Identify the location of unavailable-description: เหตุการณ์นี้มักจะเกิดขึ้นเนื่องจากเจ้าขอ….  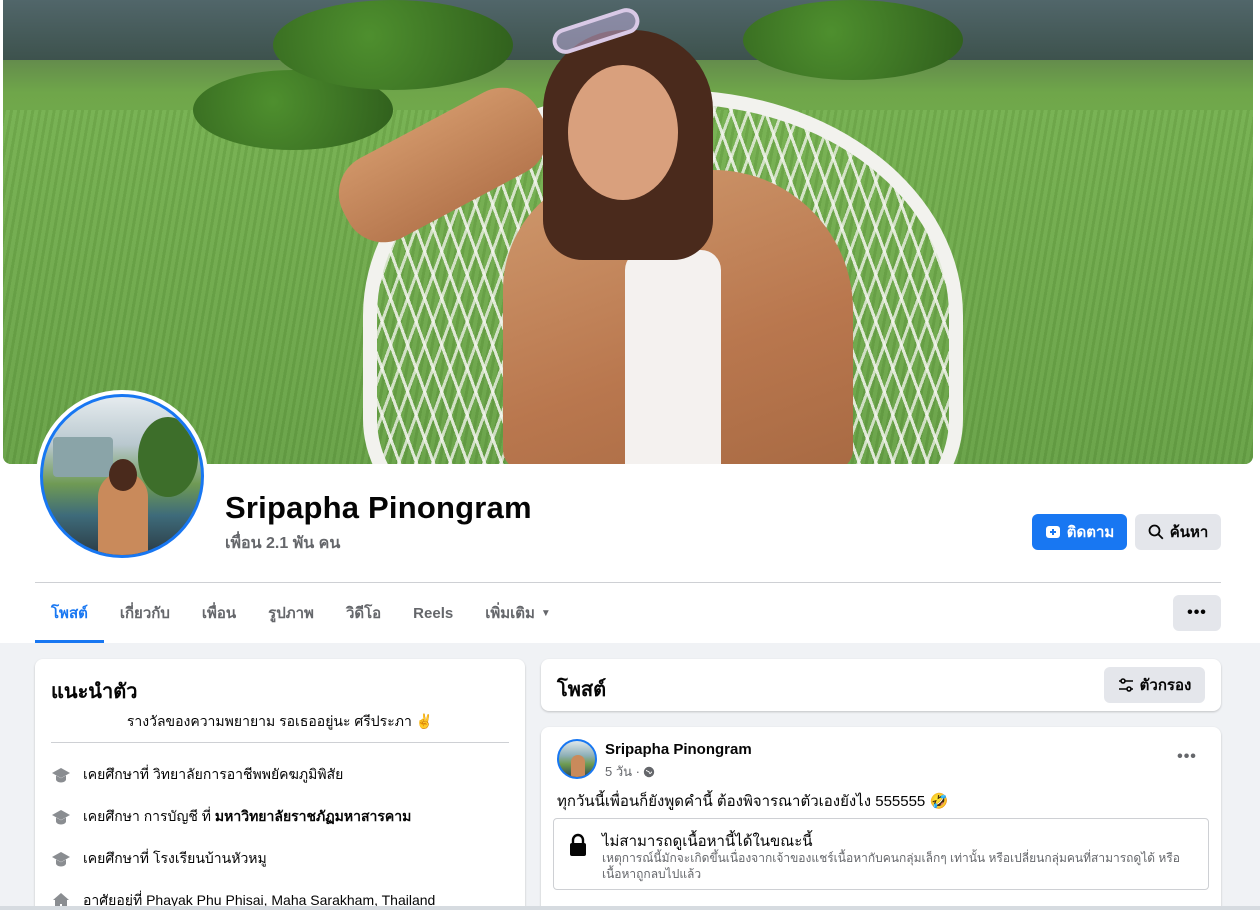
(891, 866).